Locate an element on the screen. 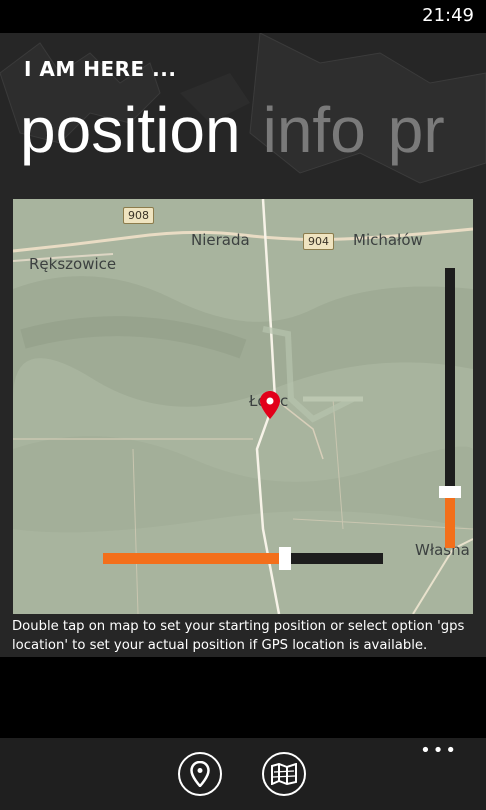  pivot-item-next: pr is located at coordinates (416, 130).